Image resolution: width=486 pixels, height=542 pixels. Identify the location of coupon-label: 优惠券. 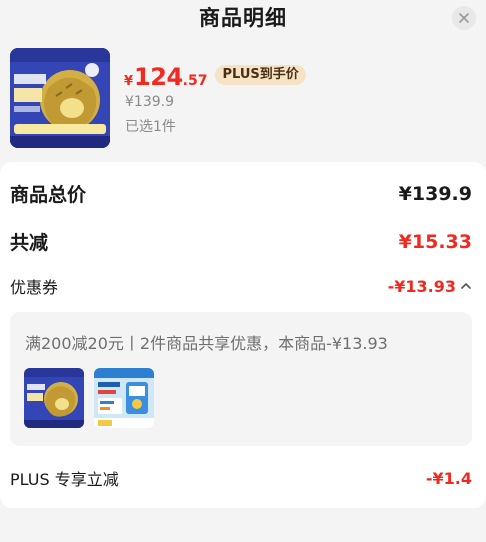
(34, 287).